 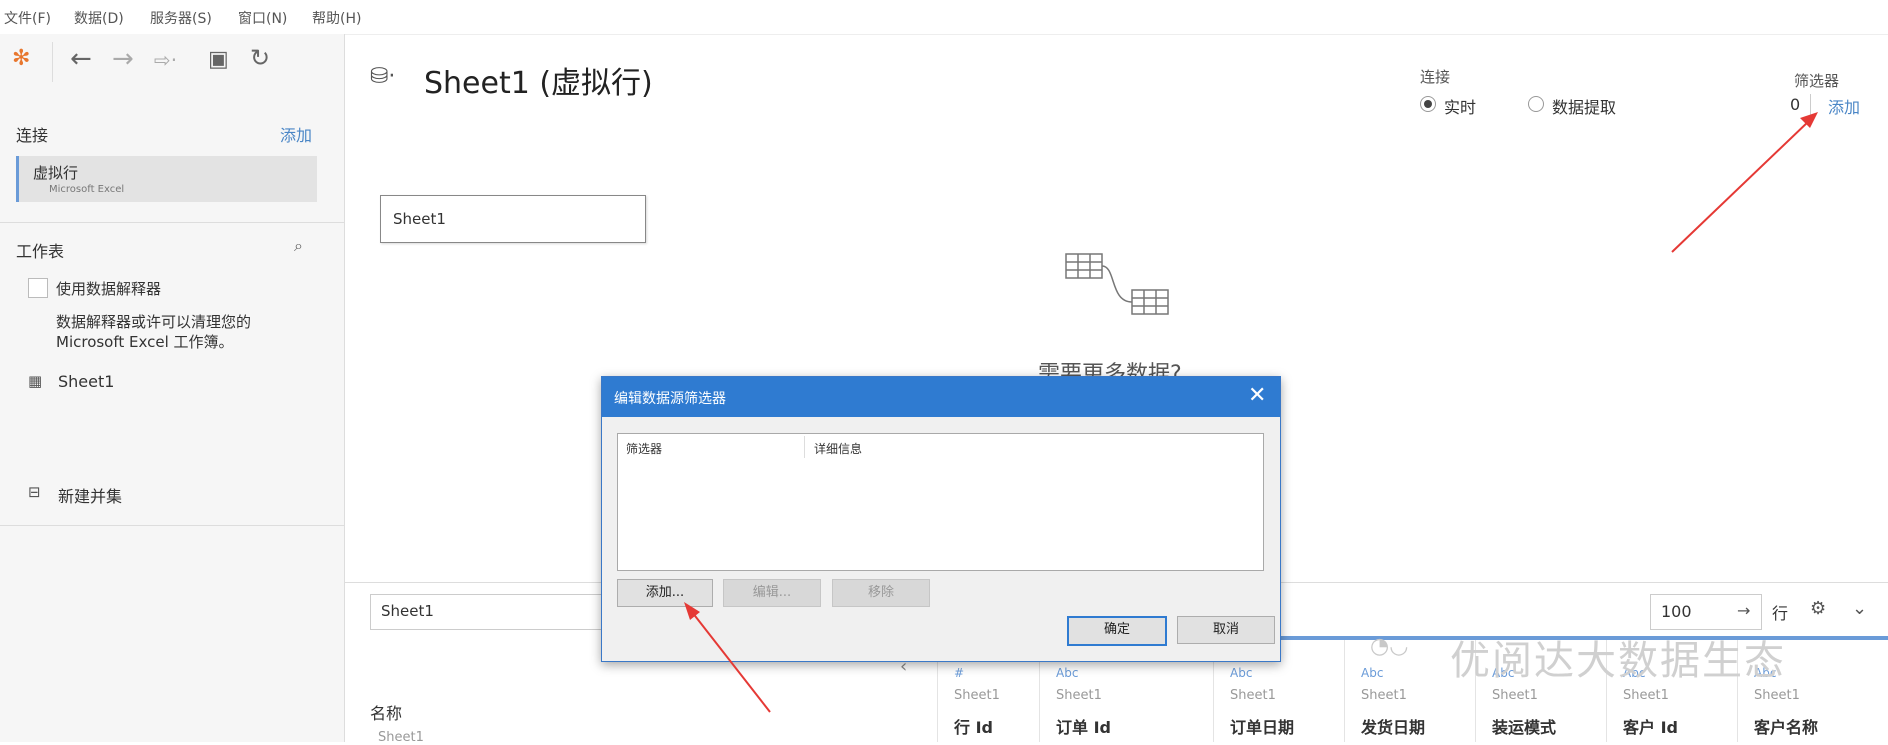 What do you see at coordinates (727, 657) in the screenshot?
I see `arrow-to-add-button` at bounding box center [727, 657].